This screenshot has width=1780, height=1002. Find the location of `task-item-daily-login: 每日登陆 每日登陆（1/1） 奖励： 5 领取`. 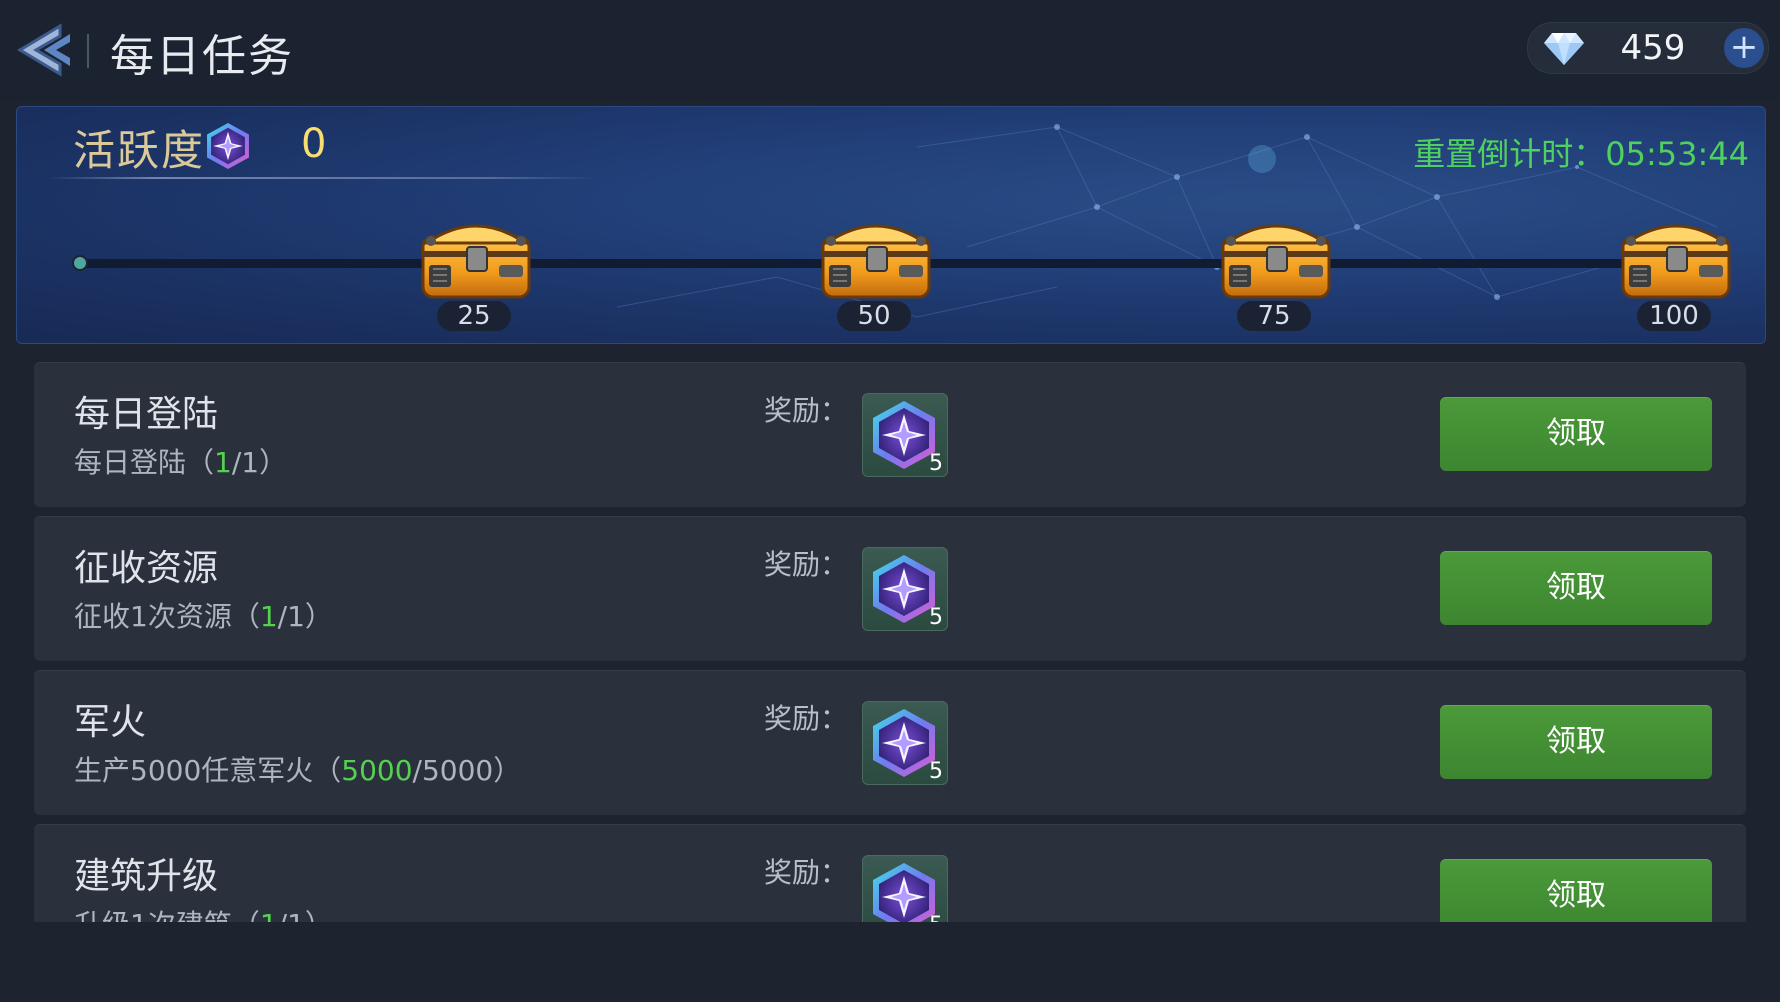

task-item-daily-login: 每日登陆 每日登陆（1/1） 奖励： 5 领取 is located at coordinates (890, 434).